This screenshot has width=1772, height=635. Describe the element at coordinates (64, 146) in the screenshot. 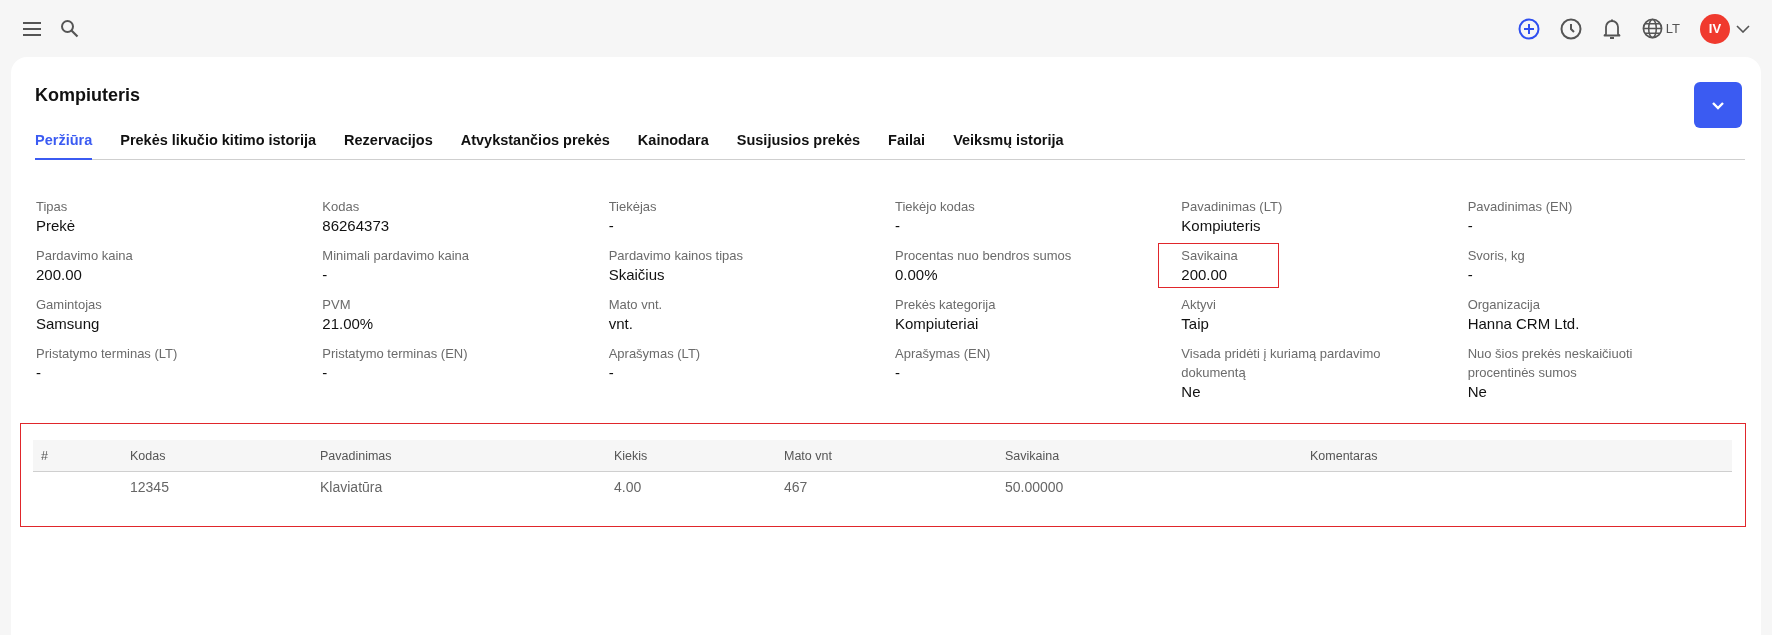

I see `tab: Peržiūra` at that location.